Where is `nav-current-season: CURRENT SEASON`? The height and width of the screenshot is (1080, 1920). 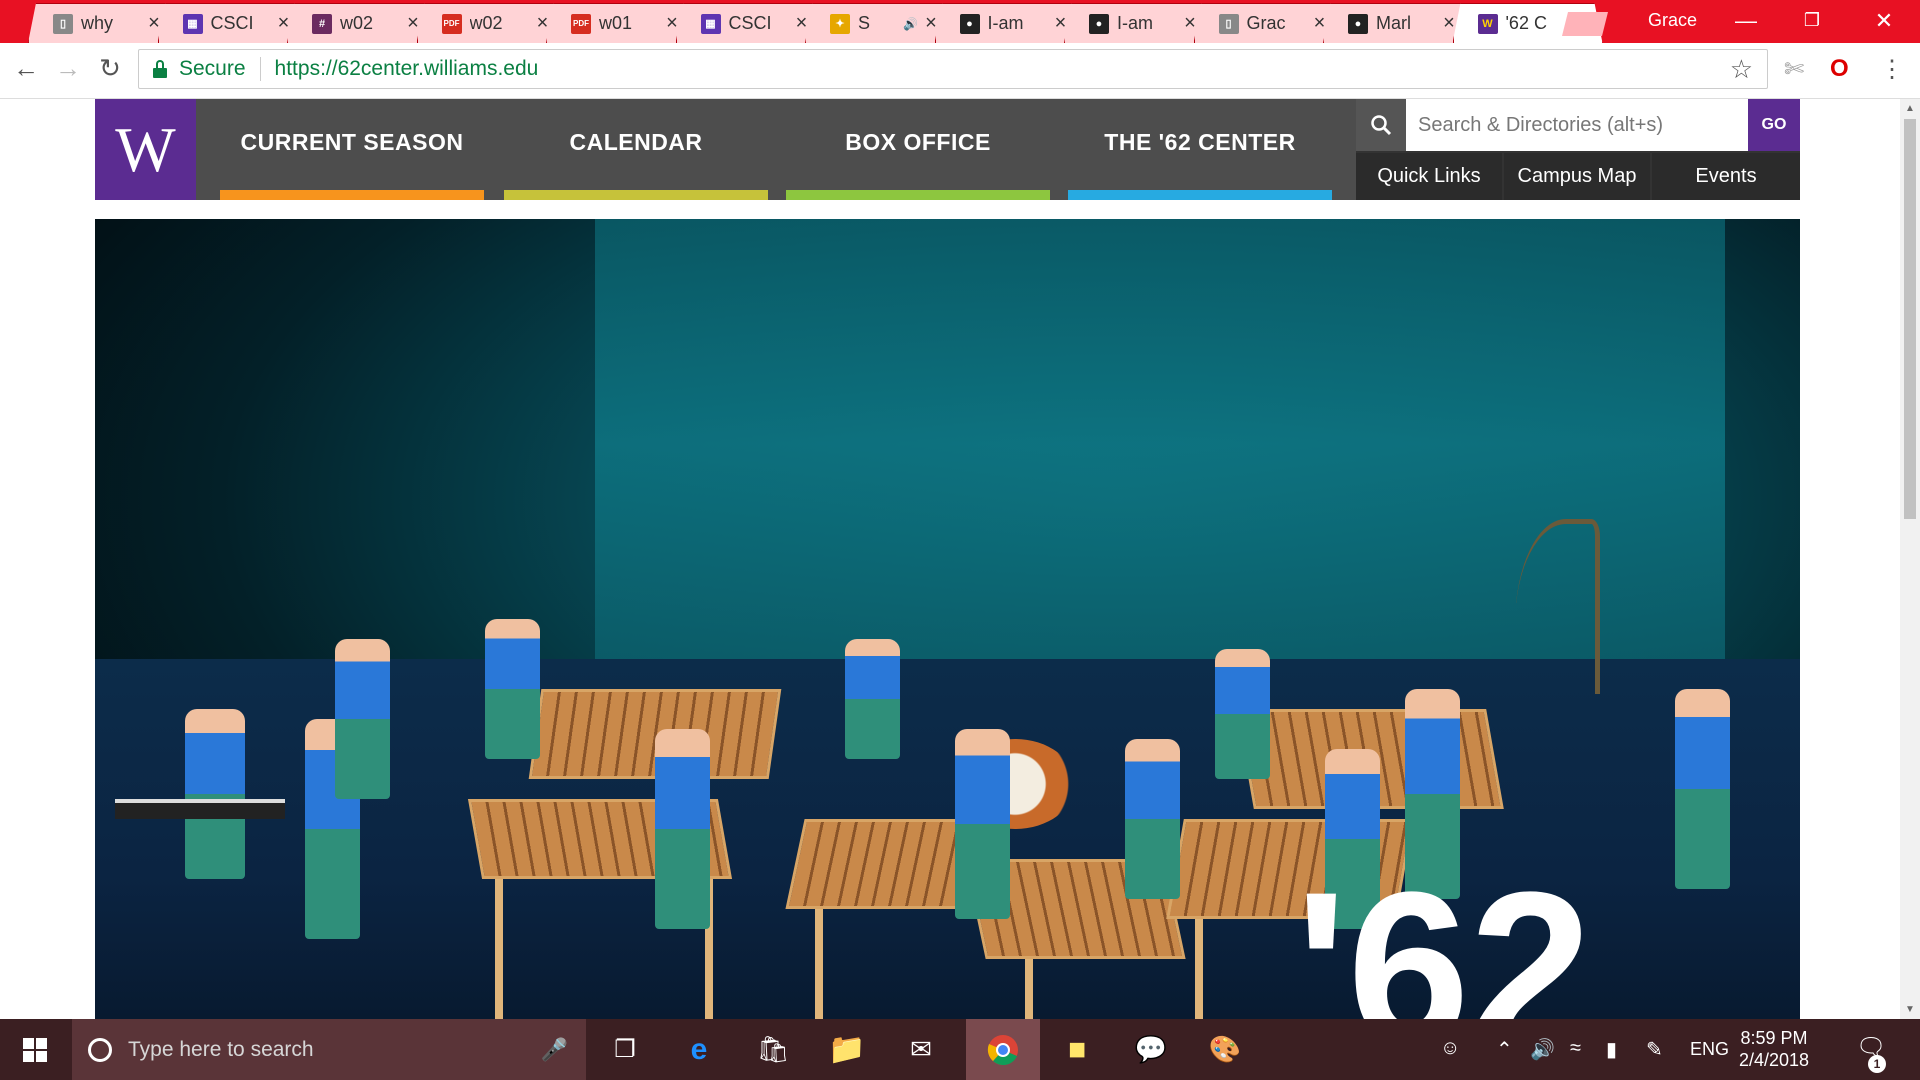 nav-current-season: CURRENT SEASON is located at coordinates (352, 149).